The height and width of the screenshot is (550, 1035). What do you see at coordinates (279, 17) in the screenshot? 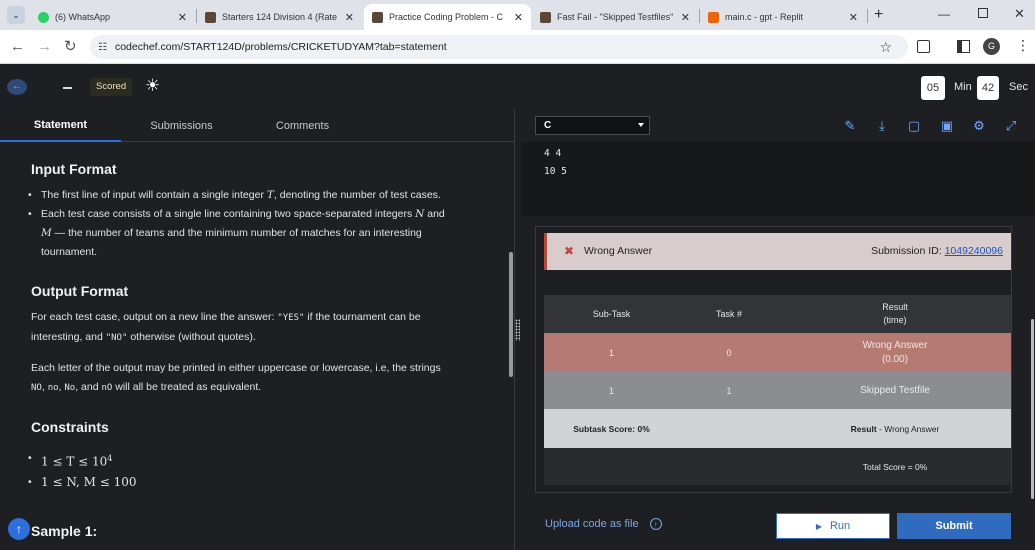
I see `browser-tab-starters: Starters 124 Division 4 (Rate ✕` at bounding box center [279, 17].